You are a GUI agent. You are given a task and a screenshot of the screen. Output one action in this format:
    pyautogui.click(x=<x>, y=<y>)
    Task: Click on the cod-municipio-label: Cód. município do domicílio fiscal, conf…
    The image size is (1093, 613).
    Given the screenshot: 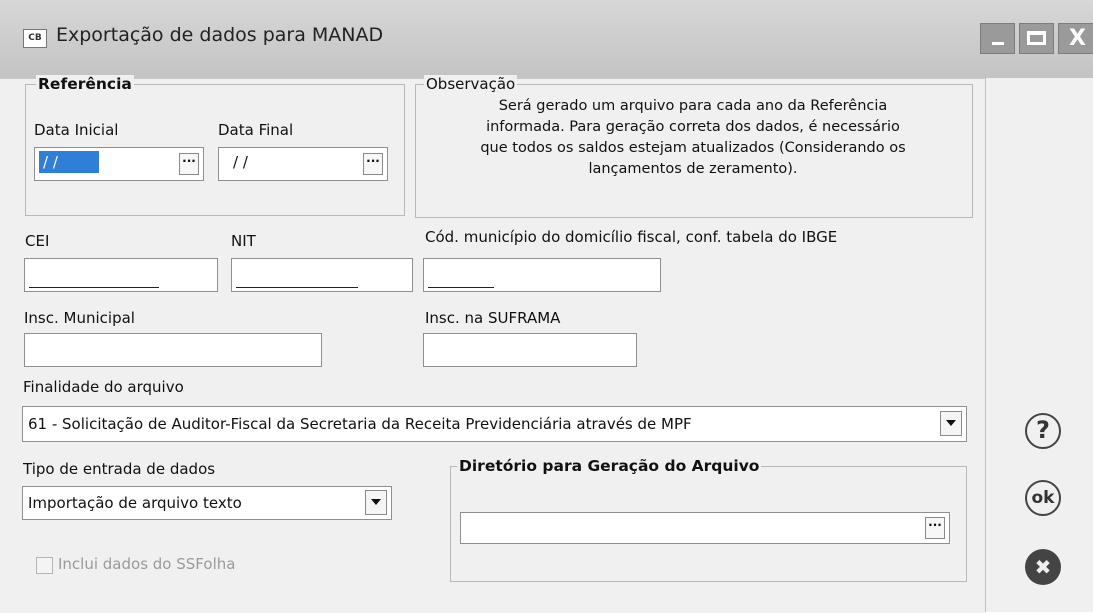 What is the action you would take?
    pyautogui.click(x=631, y=237)
    